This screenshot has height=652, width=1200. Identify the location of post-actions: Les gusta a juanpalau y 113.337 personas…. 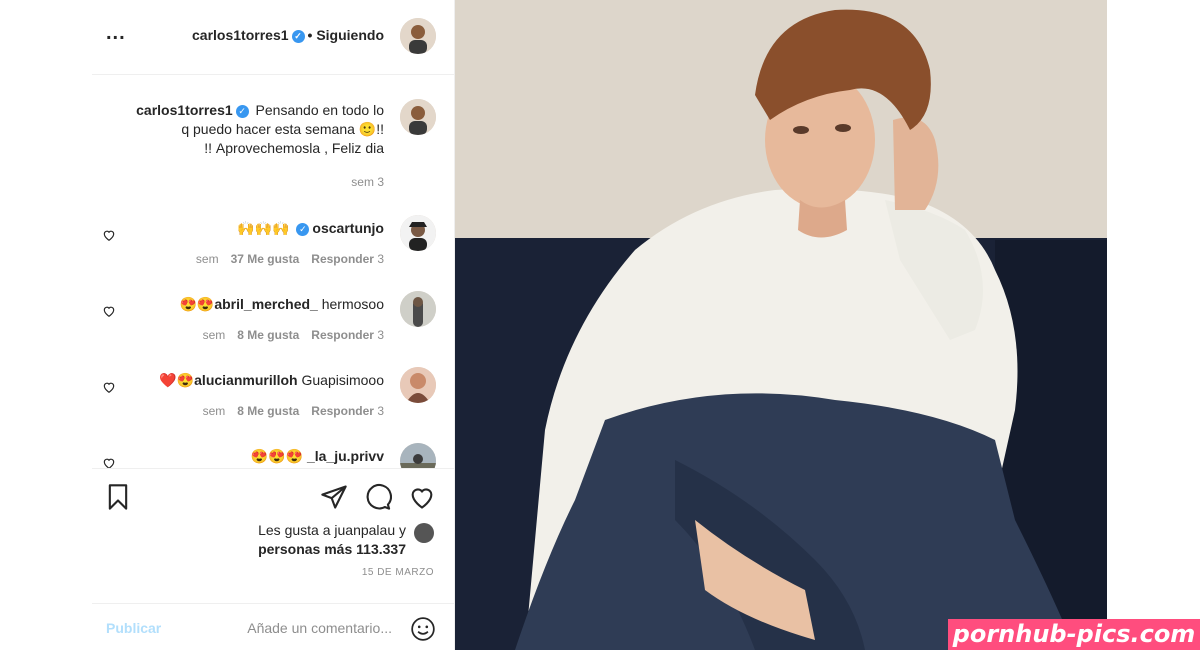
(273, 559).